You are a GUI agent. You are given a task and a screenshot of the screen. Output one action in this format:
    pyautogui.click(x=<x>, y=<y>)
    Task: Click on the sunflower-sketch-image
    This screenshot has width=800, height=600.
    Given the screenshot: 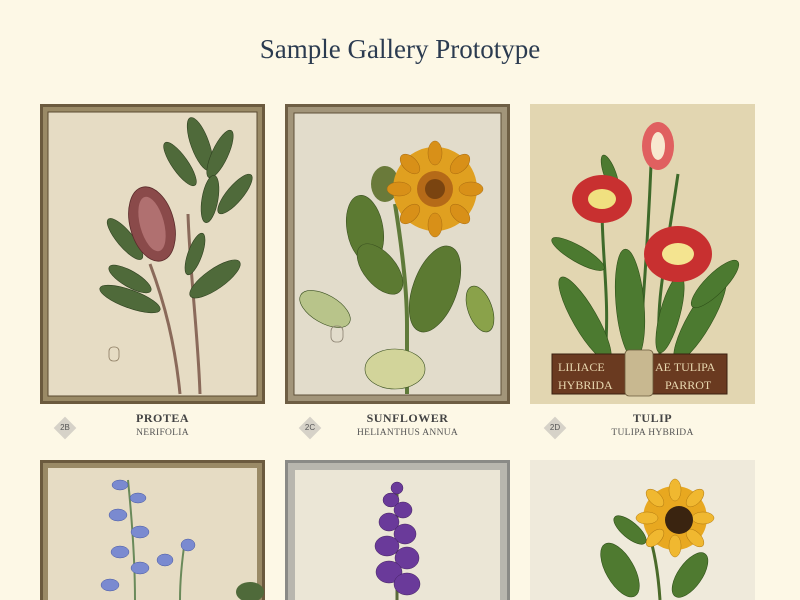 What is the action you would take?
    pyautogui.click(x=642, y=530)
    